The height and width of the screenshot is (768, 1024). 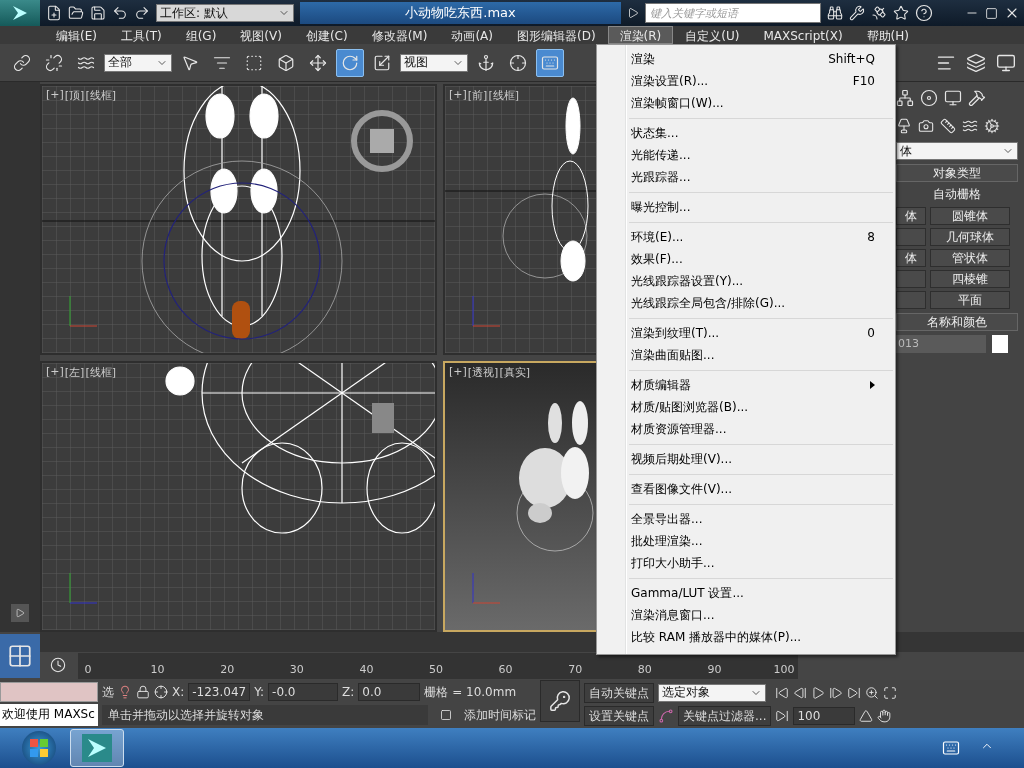 I want to click on curve-editor-icon, so click(x=58, y=664).